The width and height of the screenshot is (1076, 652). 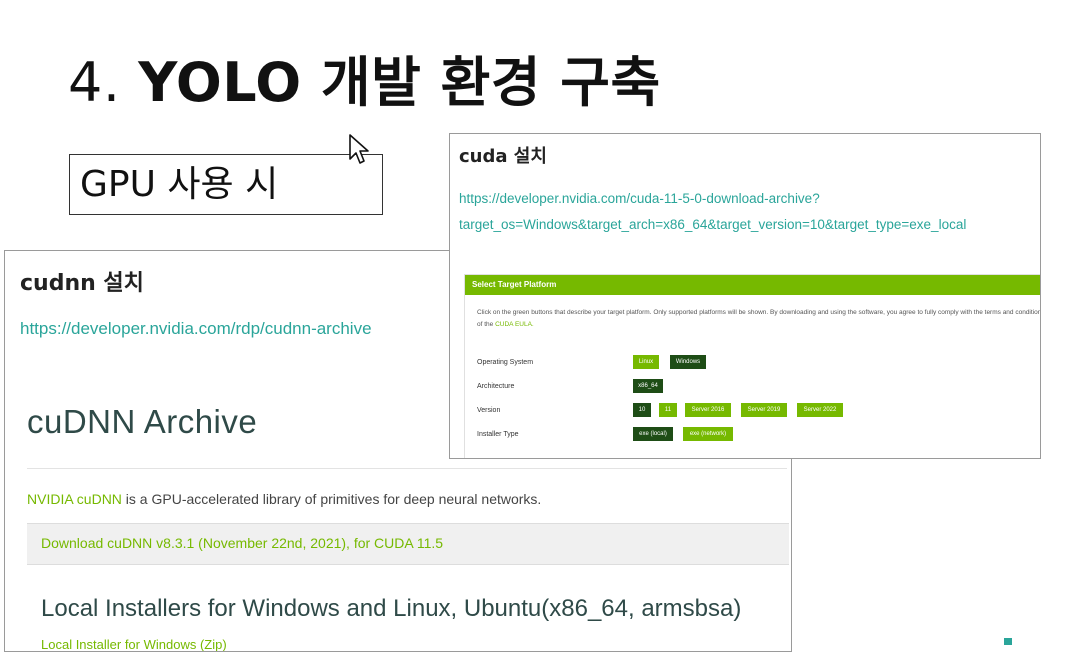 I want to click on gpu-usage-label: GPU 사용 시, so click(x=179, y=184).